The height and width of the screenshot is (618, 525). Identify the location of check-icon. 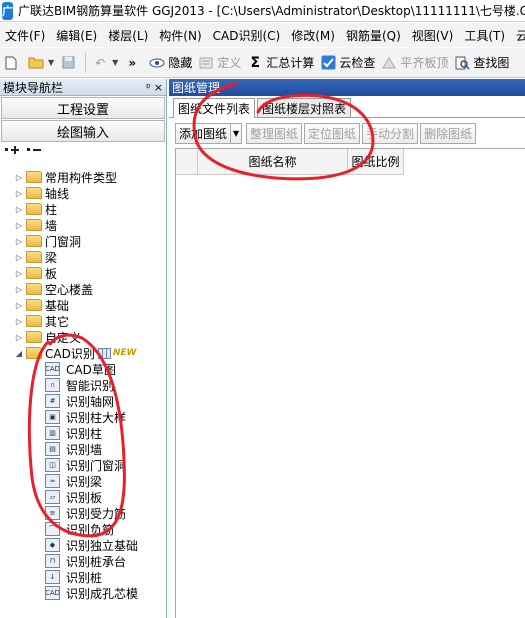
(328, 63).